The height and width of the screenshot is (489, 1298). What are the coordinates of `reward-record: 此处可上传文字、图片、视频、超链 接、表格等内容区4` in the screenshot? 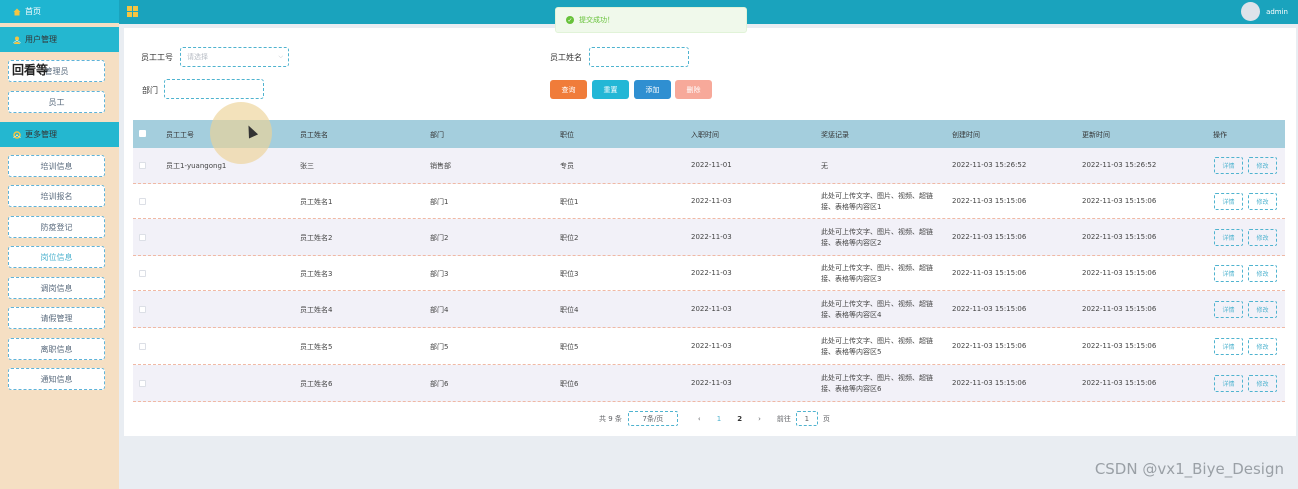 It's located at (877, 310).